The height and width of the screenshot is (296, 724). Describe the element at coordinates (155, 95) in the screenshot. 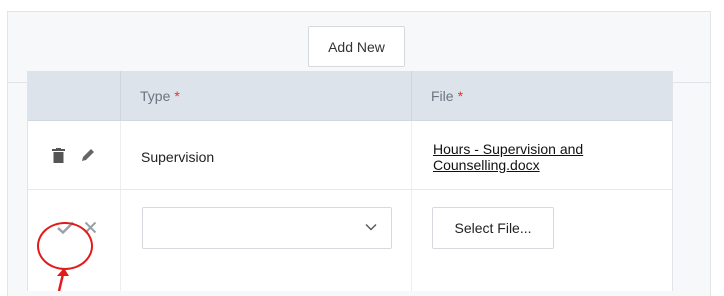

I see `type-column-label: Type` at that location.